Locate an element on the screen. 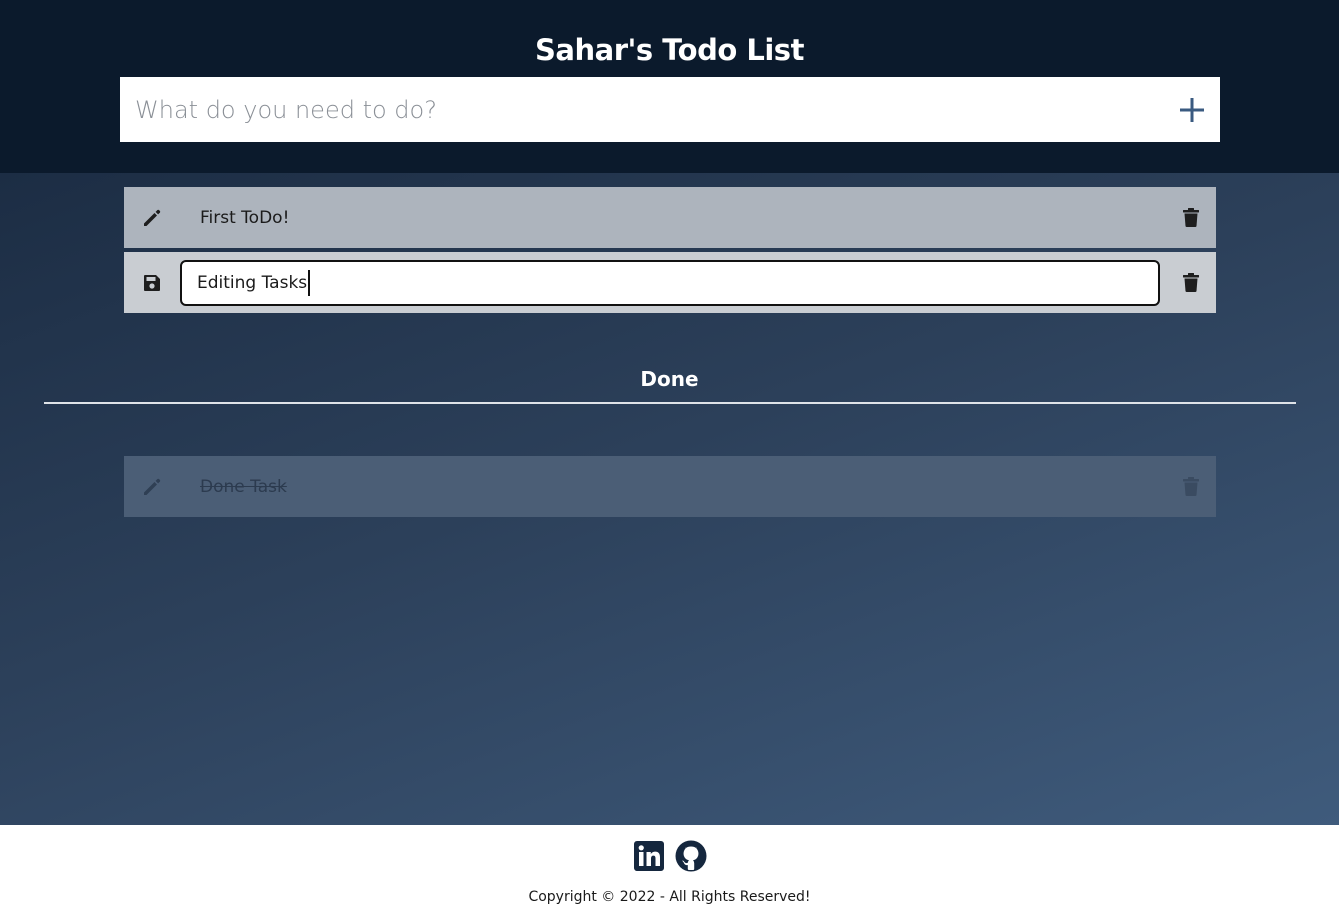 The image size is (1339, 920). done-divider is located at coordinates (670, 403).